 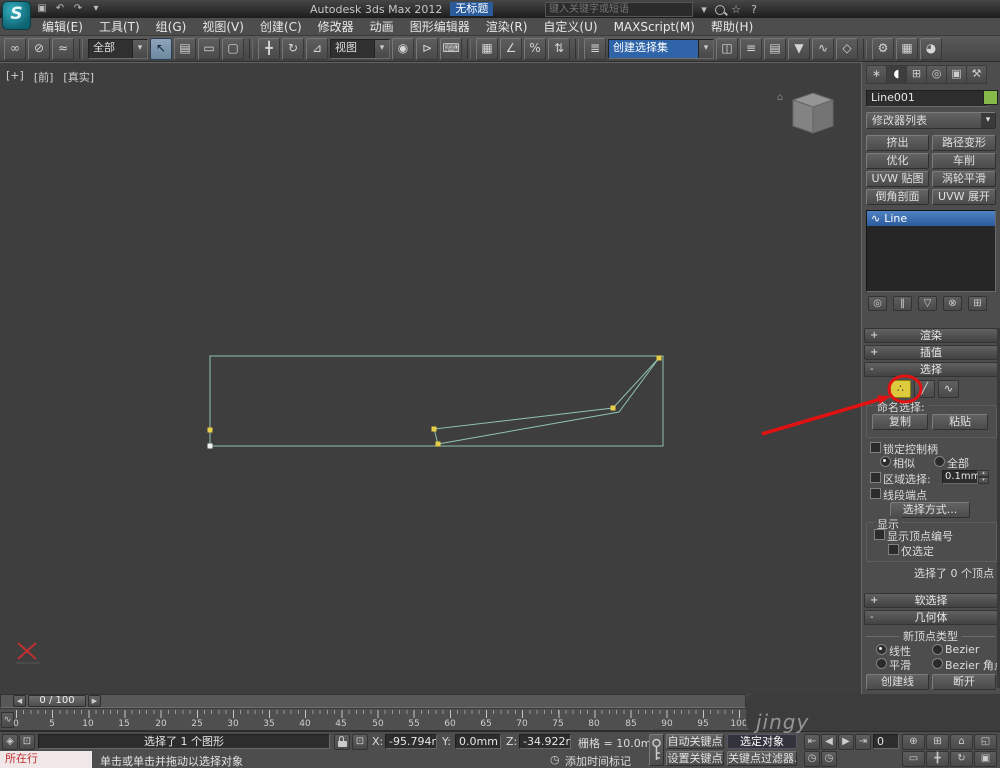 I want to click on app-logo-icon: S, so click(x=16, y=15).